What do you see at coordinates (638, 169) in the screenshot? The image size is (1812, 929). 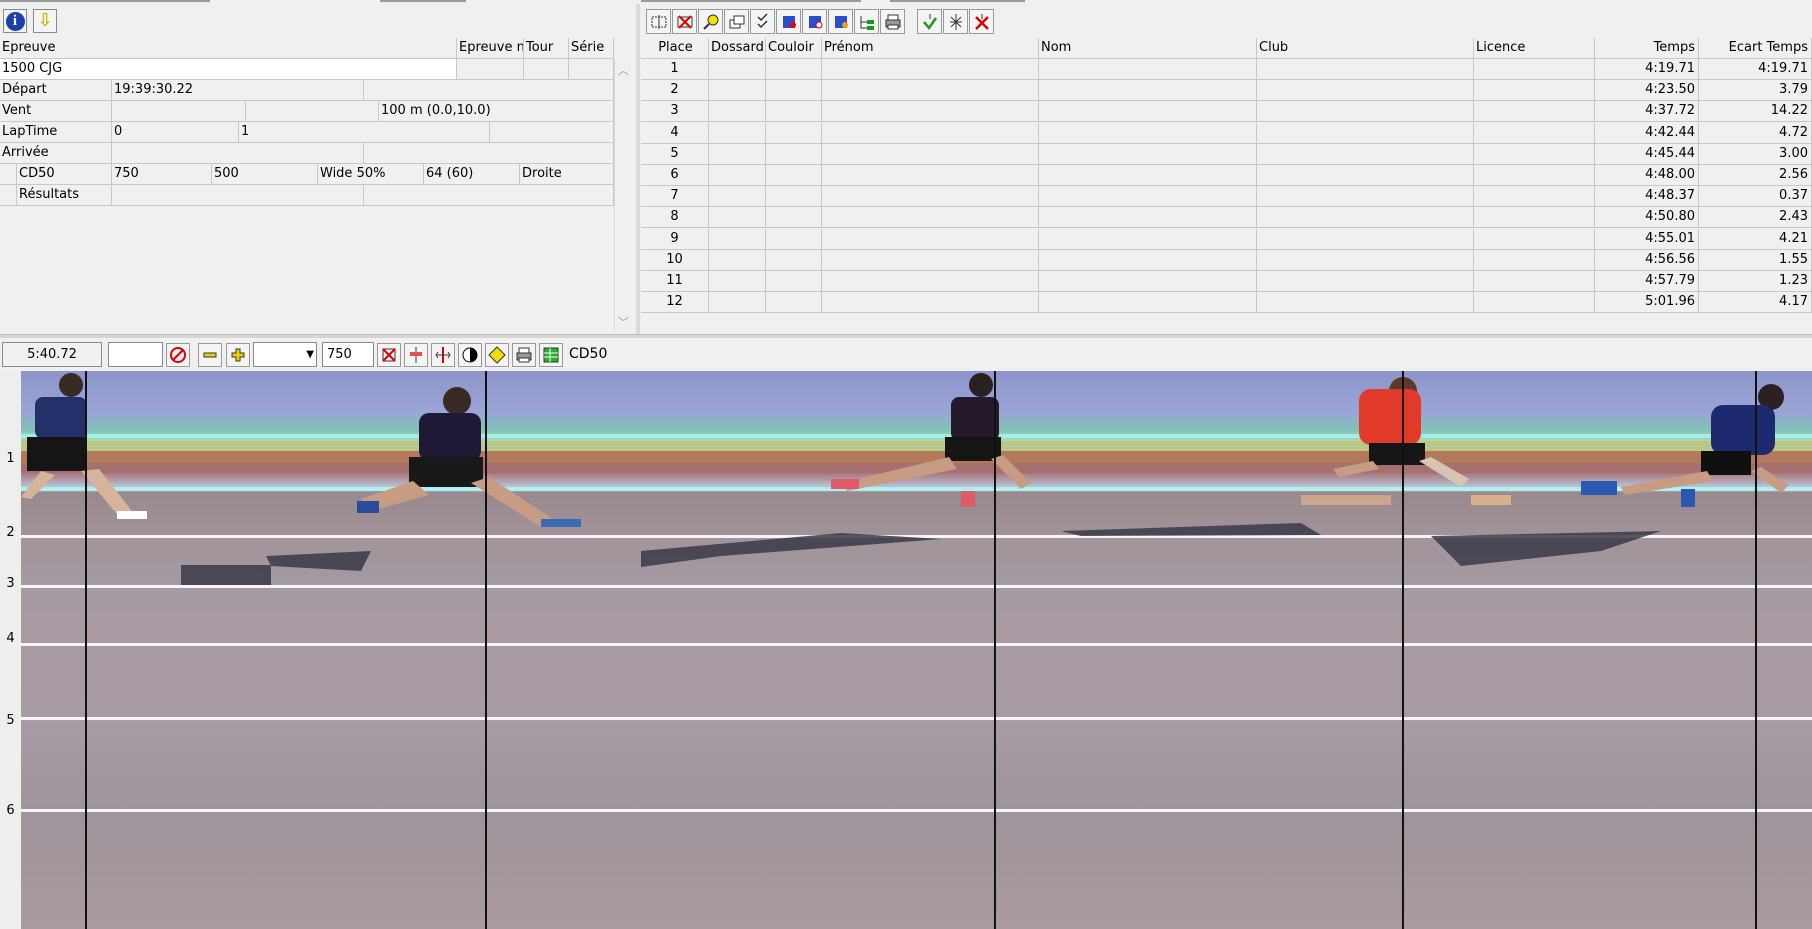 I see `vertical-splitter` at bounding box center [638, 169].